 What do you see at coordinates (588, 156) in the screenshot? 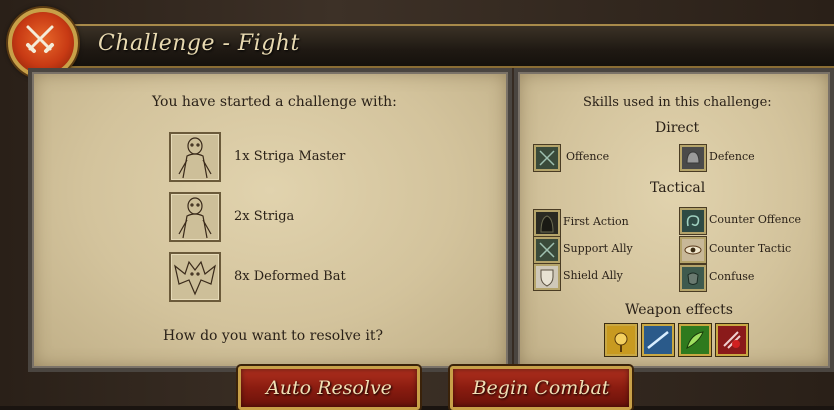
I see `skill-label: Offence` at bounding box center [588, 156].